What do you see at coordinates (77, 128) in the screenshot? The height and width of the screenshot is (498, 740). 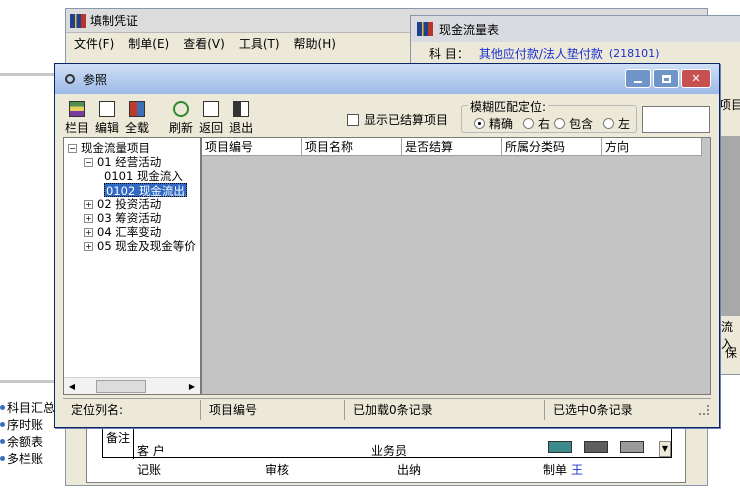 I see `column-label: 栏目` at bounding box center [77, 128].